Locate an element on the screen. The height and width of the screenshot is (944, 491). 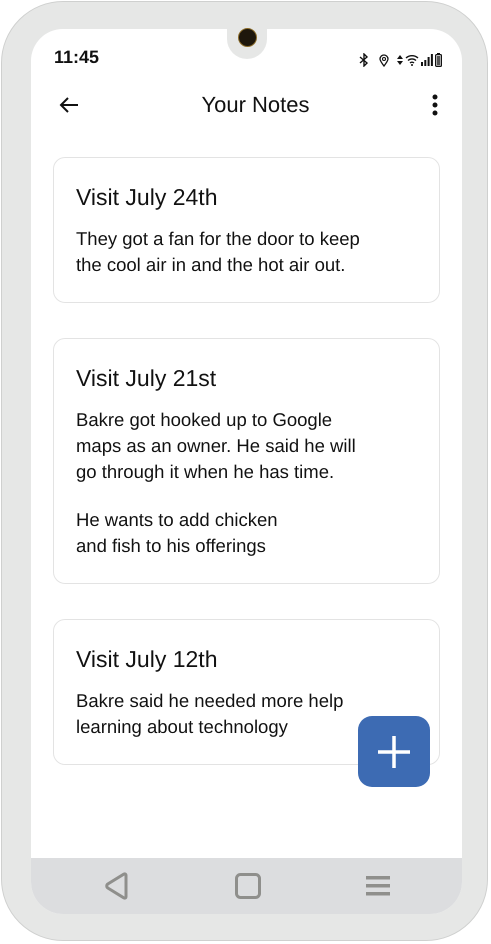
note-text: He wants to add chicken and fish to his offerings is located at coordinates (177, 533).